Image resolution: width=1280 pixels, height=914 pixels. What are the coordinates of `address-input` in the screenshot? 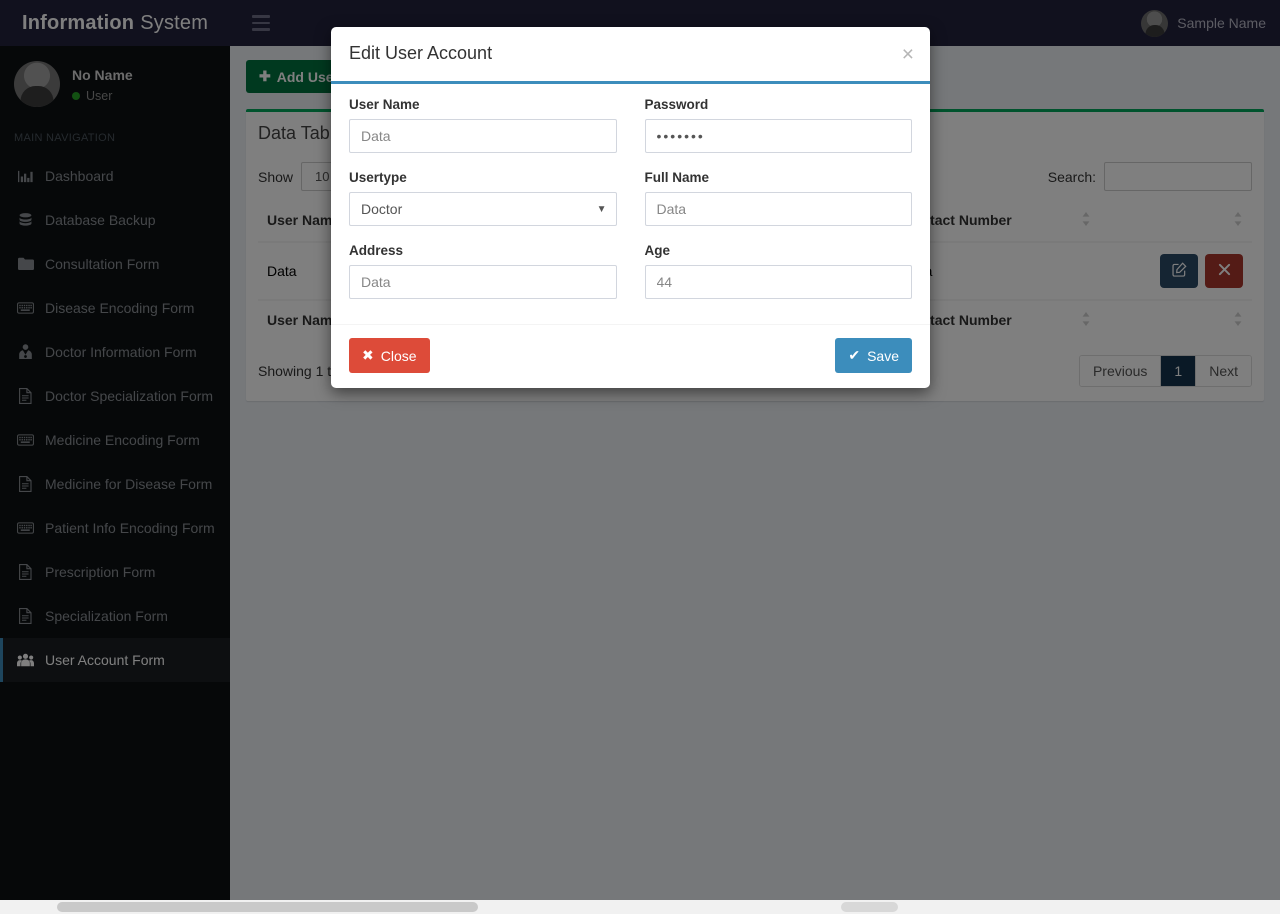 It's located at (483, 282).